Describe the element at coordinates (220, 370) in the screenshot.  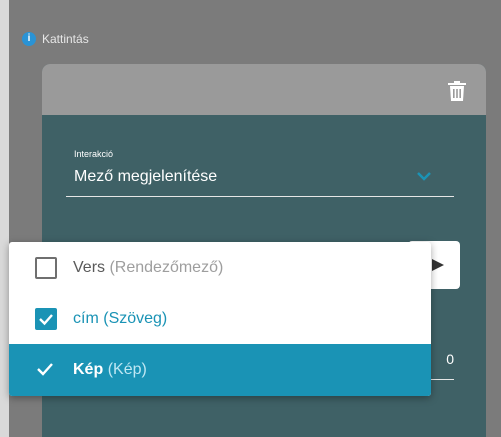
I see `dropdown-option-kep: Kép (Kép)` at that location.